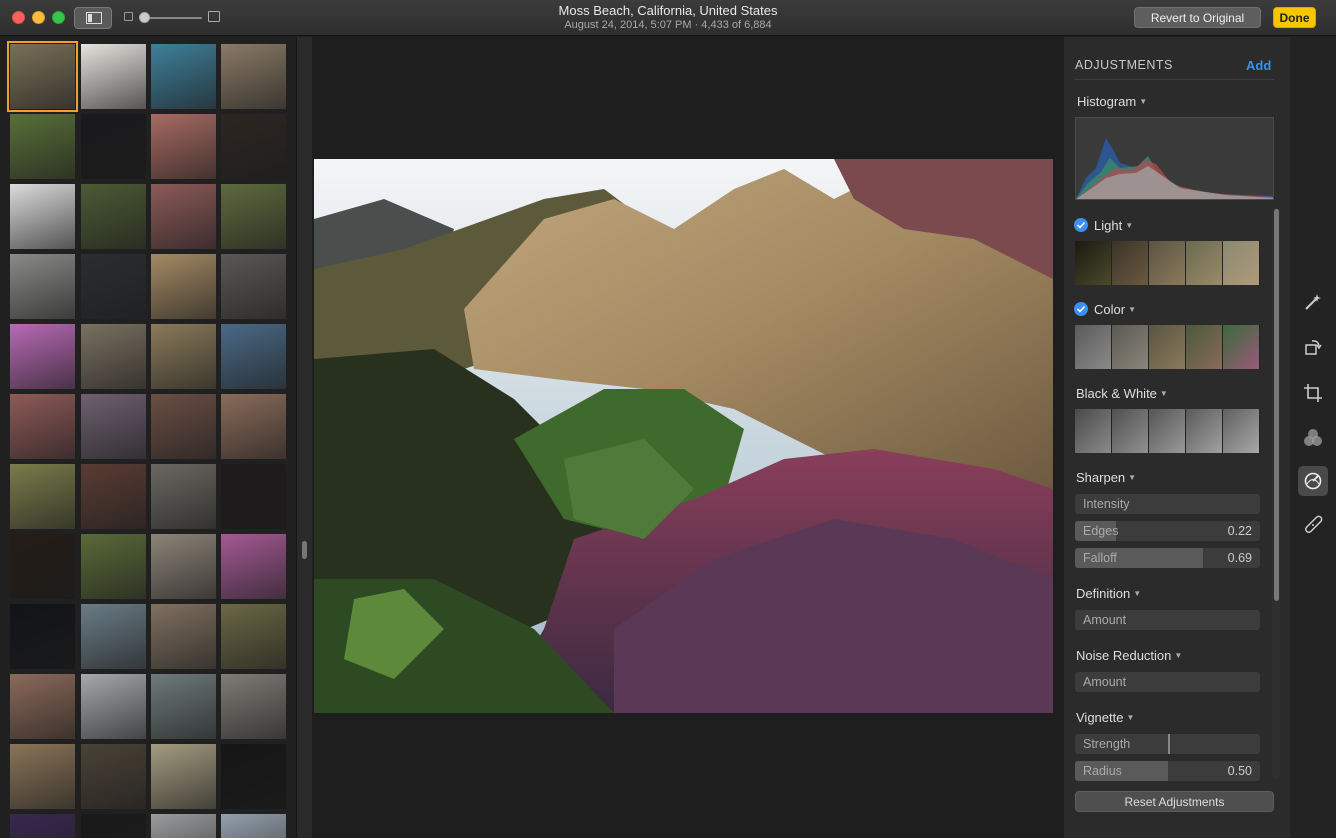  What do you see at coordinates (1239, 558) in the screenshot?
I see `falloff-value: 0.69` at bounding box center [1239, 558].